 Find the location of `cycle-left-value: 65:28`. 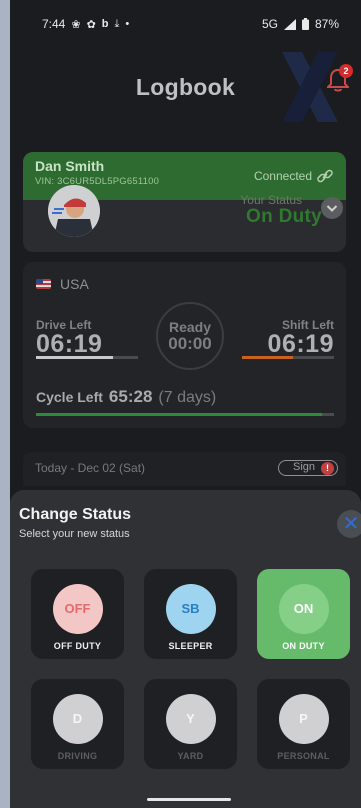

cycle-left-value: 65:28 is located at coordinates (130, 396).